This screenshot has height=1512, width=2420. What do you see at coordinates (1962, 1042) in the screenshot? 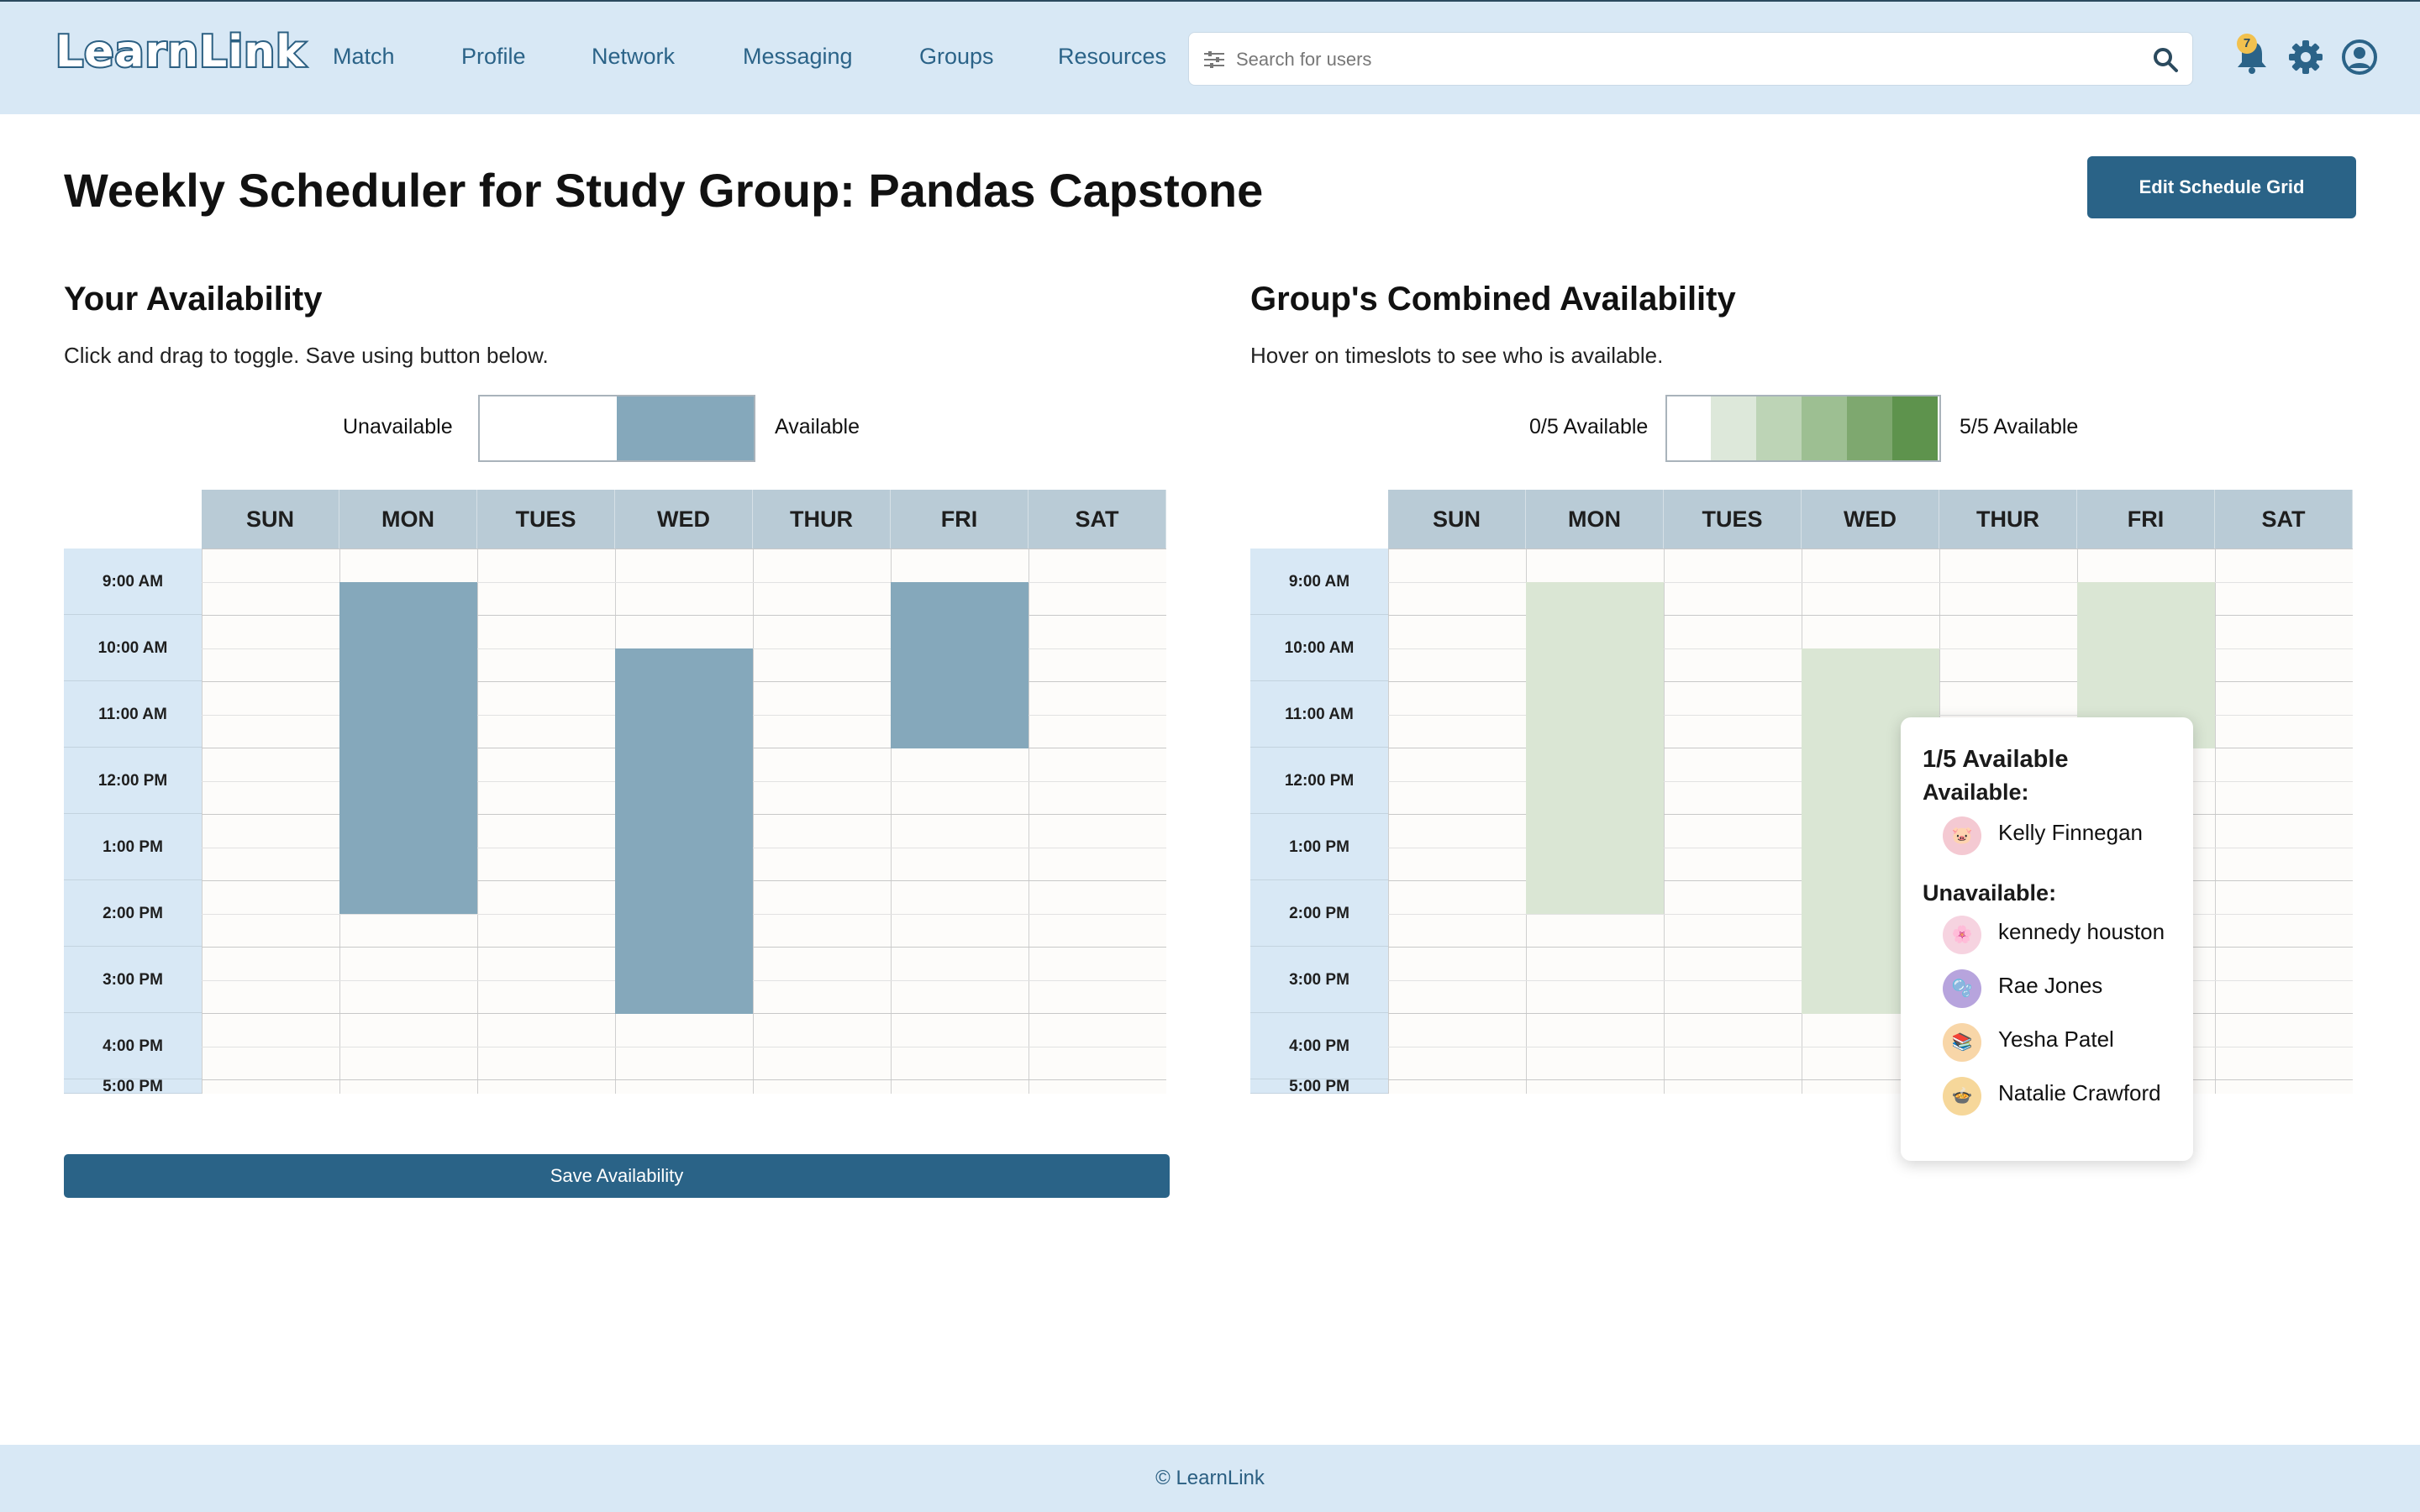
I see `books-icon: 📚` at bounding box center [1962, 1042].